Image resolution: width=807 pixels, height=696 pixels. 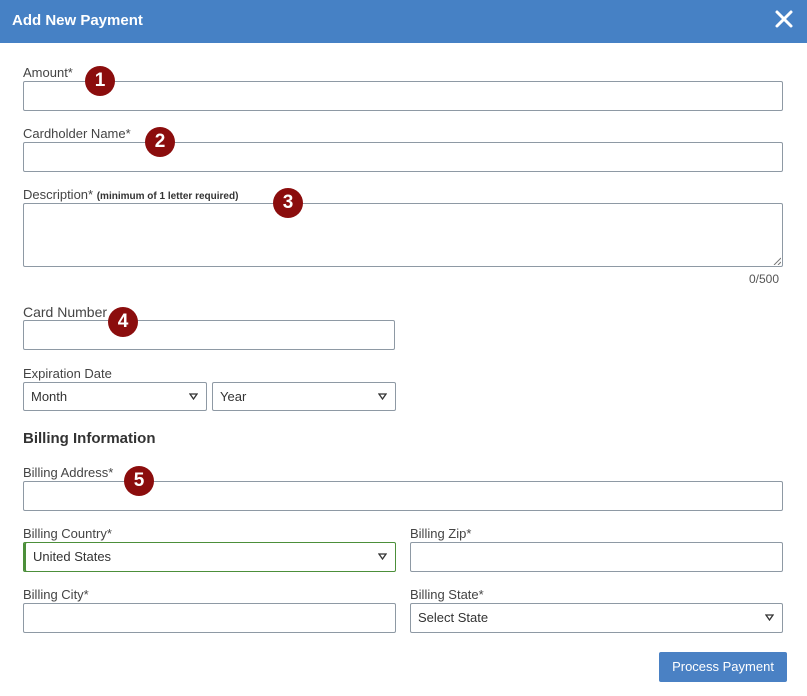 I want to click on dialog-title: Add New Payment, so click(x=77, y=20).